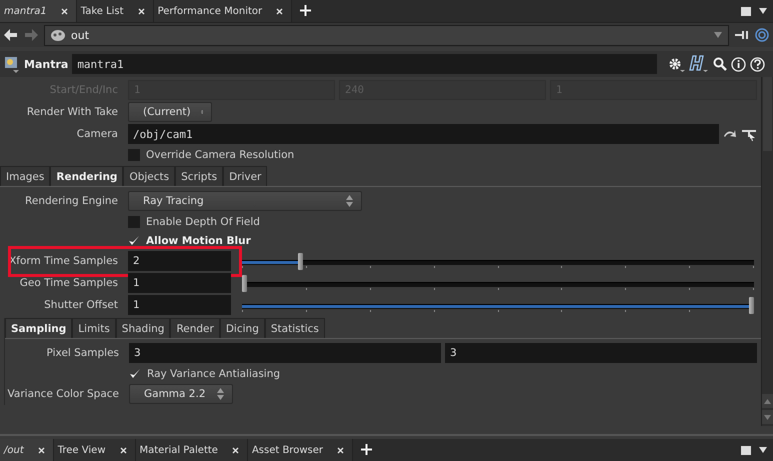 Image resolution: width=773 pixels, height=461 pixels. What do you see at coordinates (181, 394) in the screenshot?
I see `dropdown-menu: Gamma 2.2` at bounding box center [181, 394].